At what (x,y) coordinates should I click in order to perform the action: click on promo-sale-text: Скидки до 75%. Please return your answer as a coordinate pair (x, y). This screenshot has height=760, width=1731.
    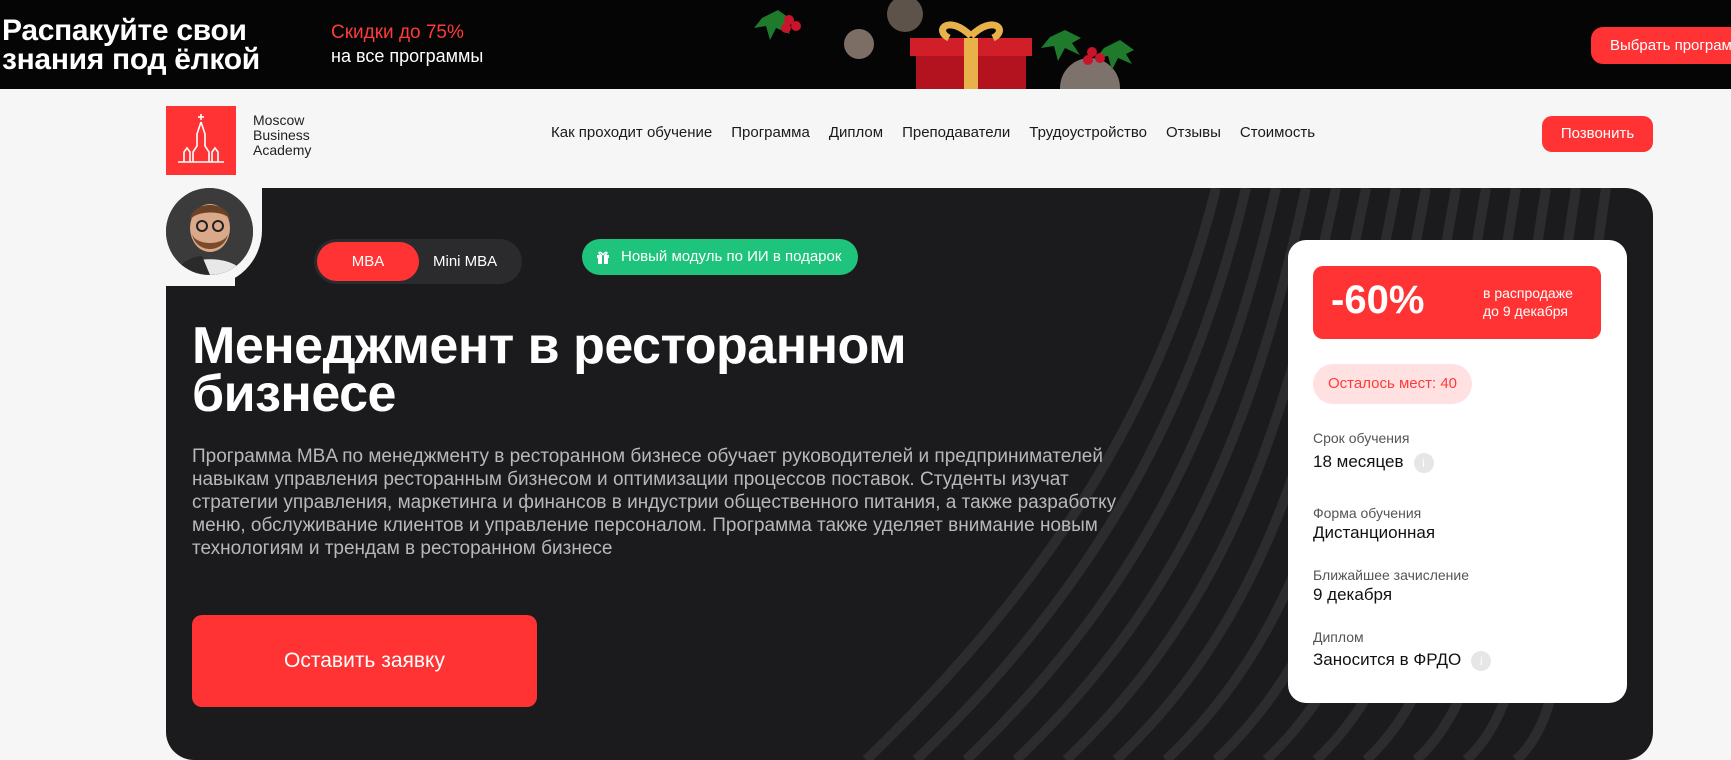
    Looking at the image, I should click on (397, 32).